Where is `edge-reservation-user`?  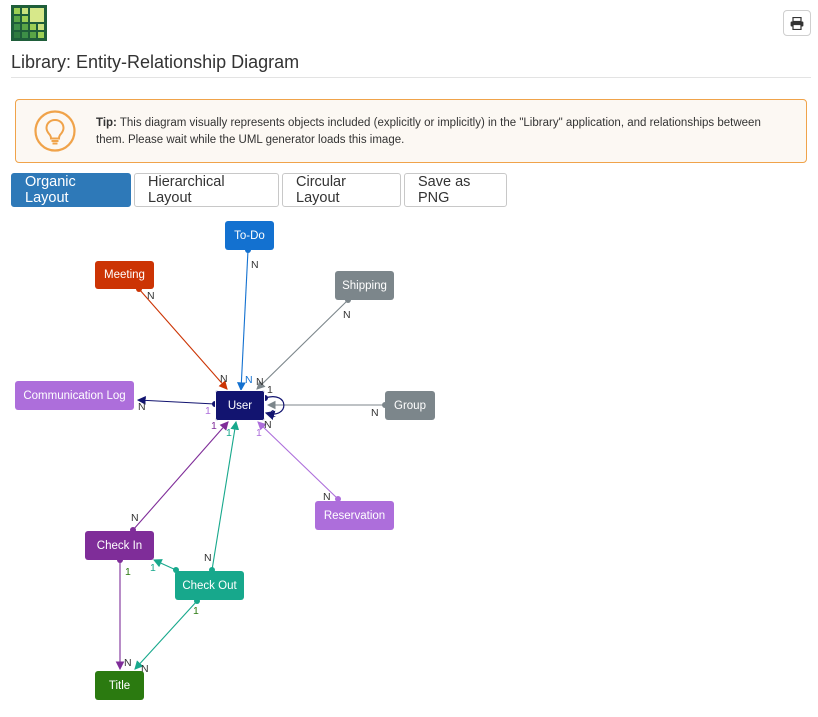
edge-reservation-user is located at coordinates (298, 460).